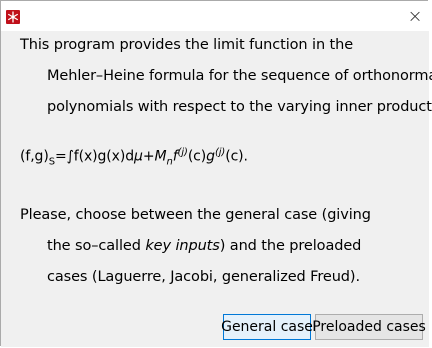 This screenshot has width=432, height=348. I want to click on close-button: ×, so click(415, 16).